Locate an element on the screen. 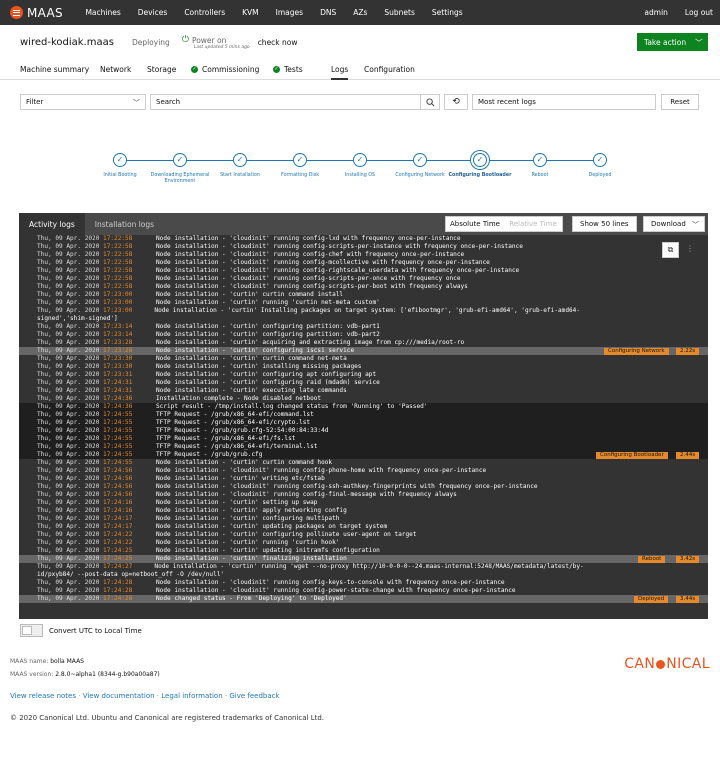 This screenshot has width=720, height=759. download-dropdown: Download ﹀ is located at coordinates (674, 224).